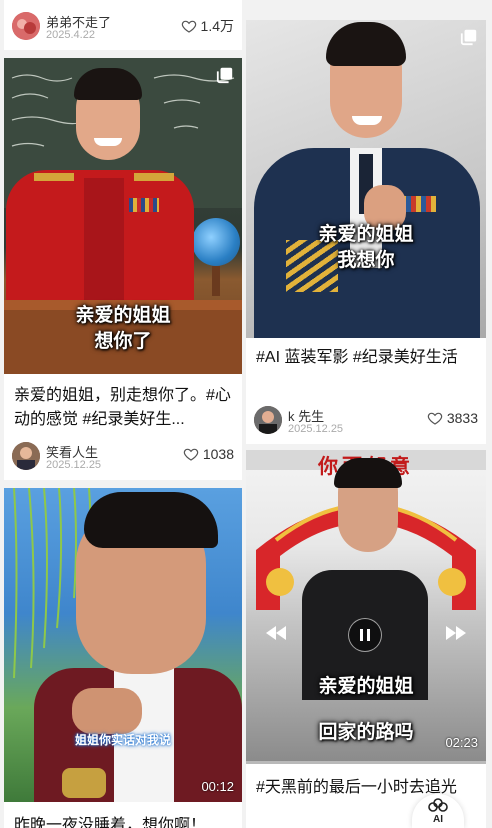 The image size is (492, 828). Describe the element at coordinates (123, 25) in the screenshot. I see `post-card-1: 弟弟不走了 2025.4.22 1.4万` at that location.